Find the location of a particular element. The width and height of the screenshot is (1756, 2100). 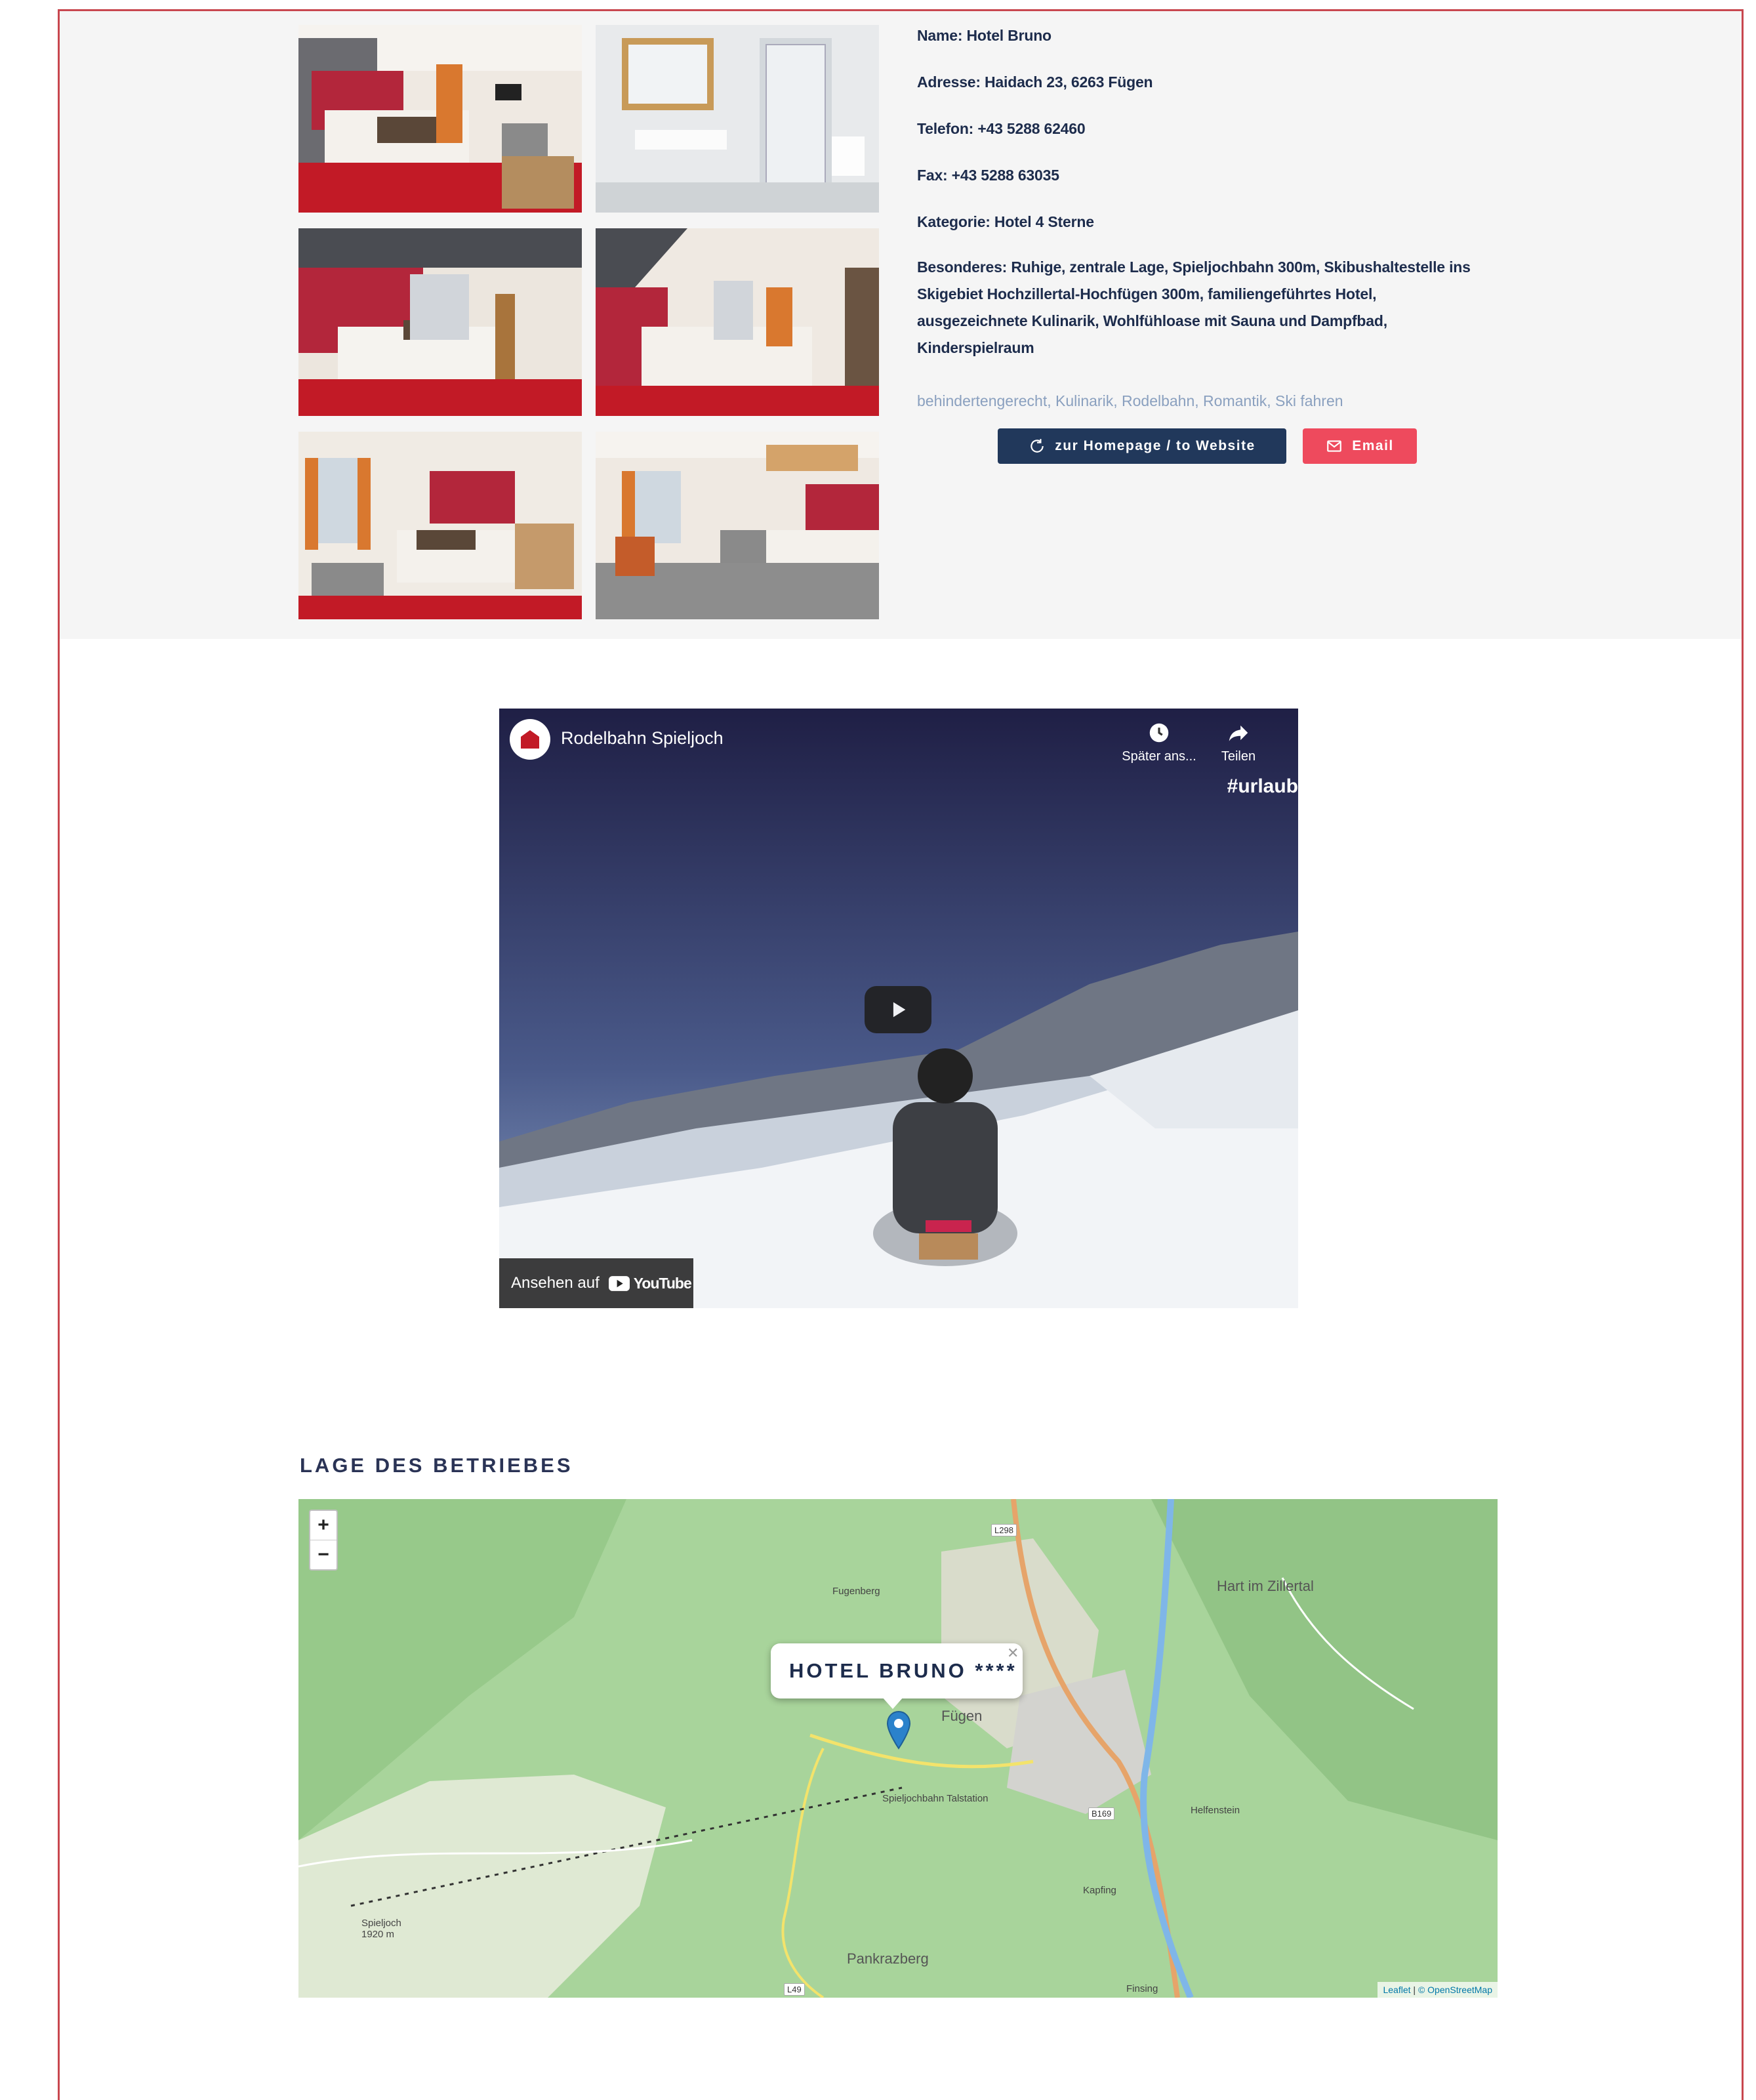

play-icon is located at coordinates (899, 1010).